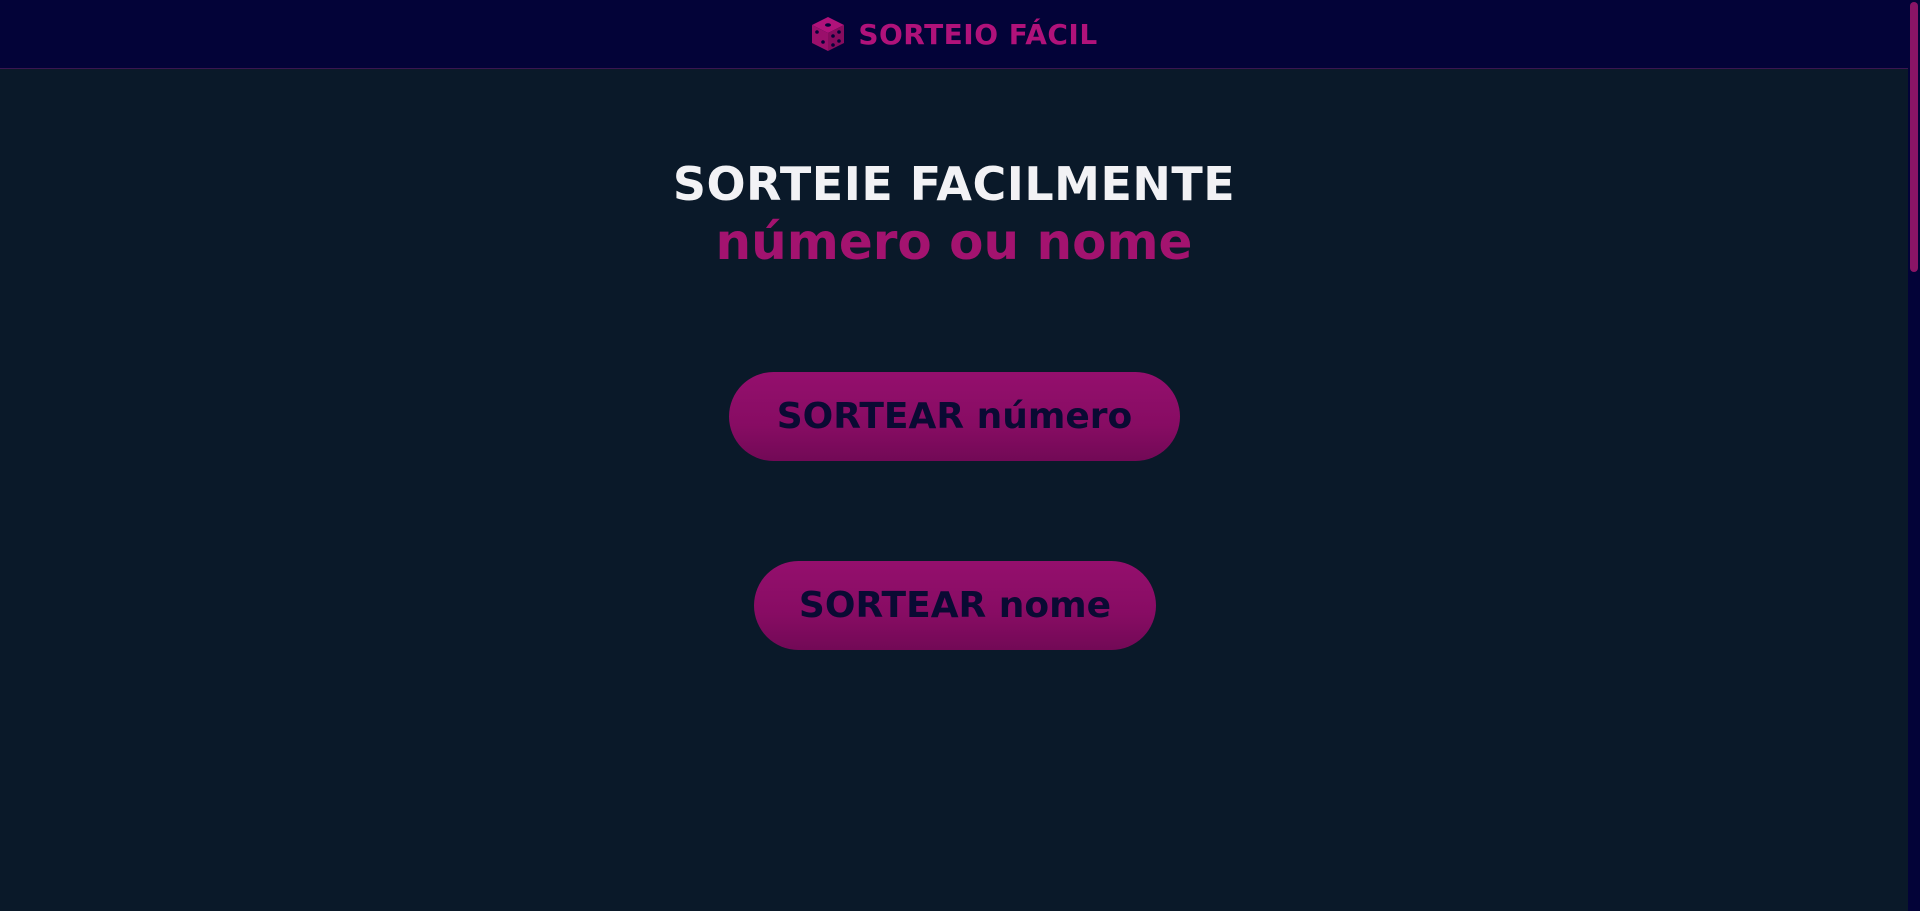 The width and height of the screenshot is (1920, 911). Describe the element at coordinates (978, 34) in the screenshot. I see `brand-title: SORTEIO FÁCIL` at that location.